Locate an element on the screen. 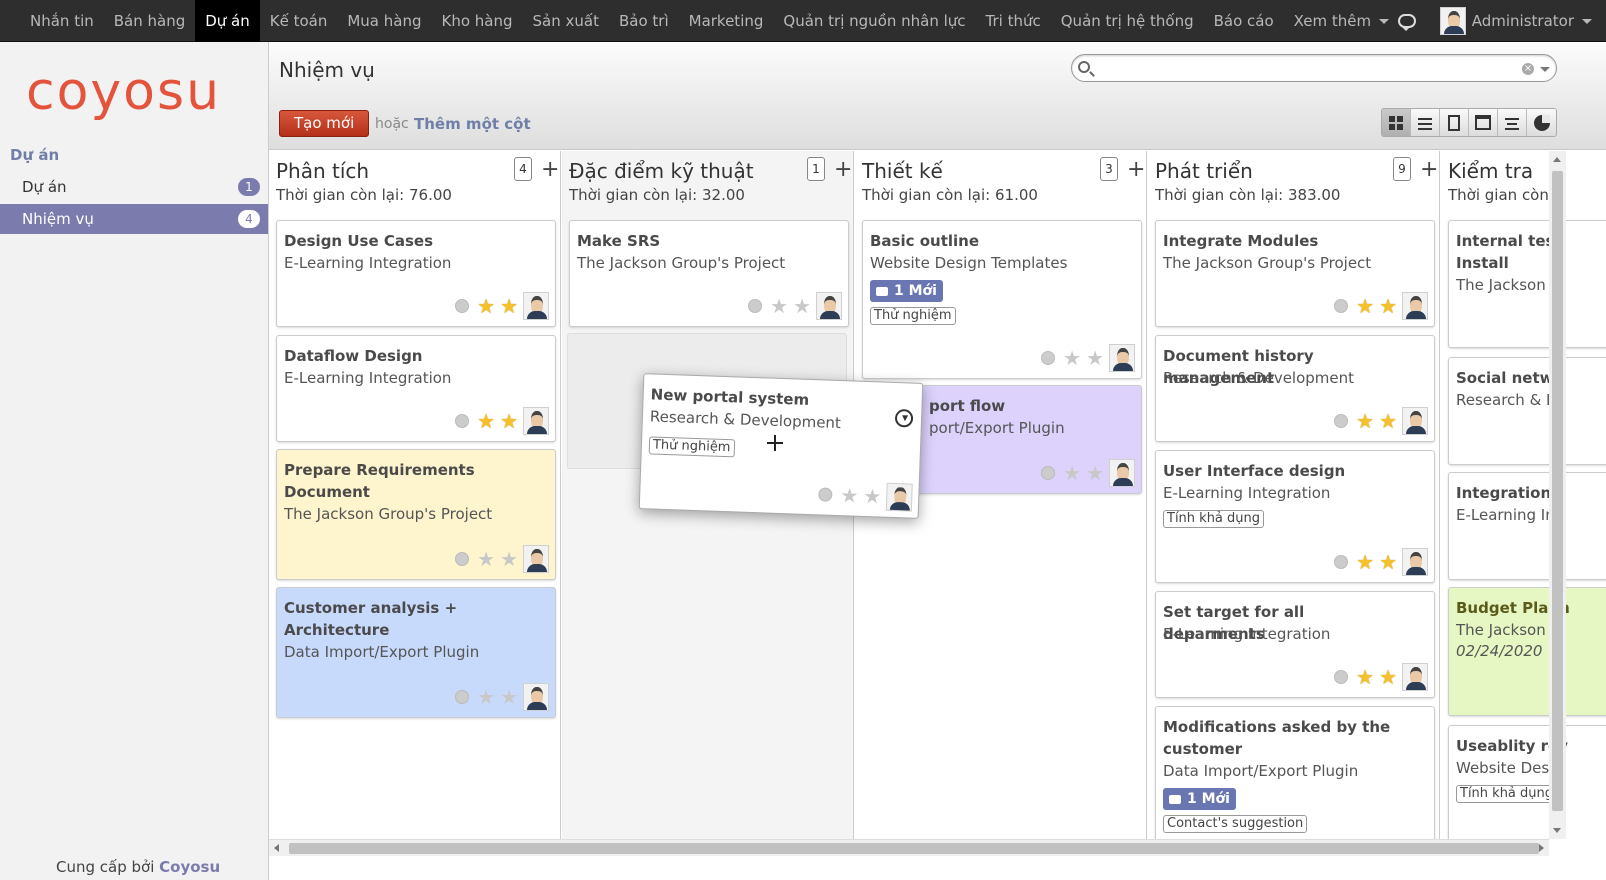 This screenshot has width=1606, height=880. menu-project: Dự án is located at coordinates (227, 21).